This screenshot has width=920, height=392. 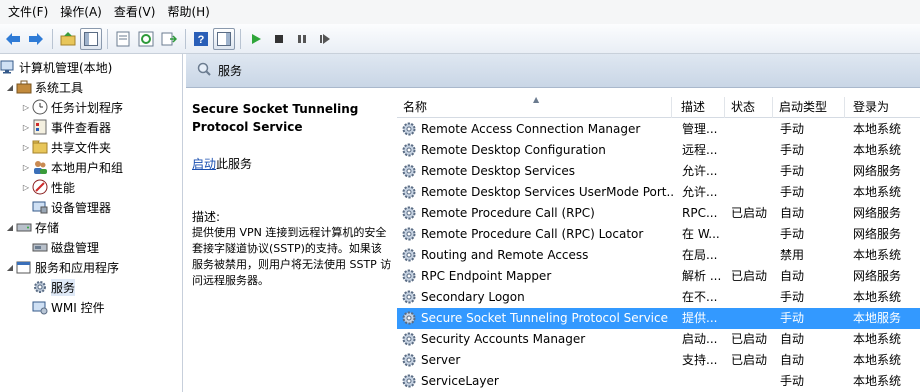 What do you see at coordinates (256, 39) in the screenshot?
I see `start-service-icon` at bounding box center [256, 39].